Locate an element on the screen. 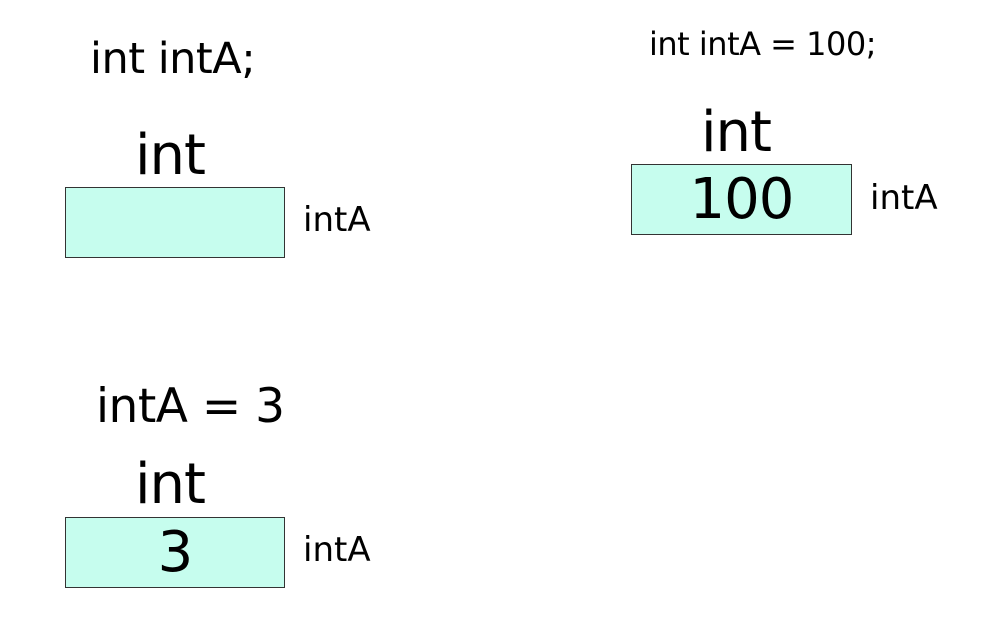 The image size is (1004, 626). initialization-variable-name: intA is located at coordinates (904, 198).